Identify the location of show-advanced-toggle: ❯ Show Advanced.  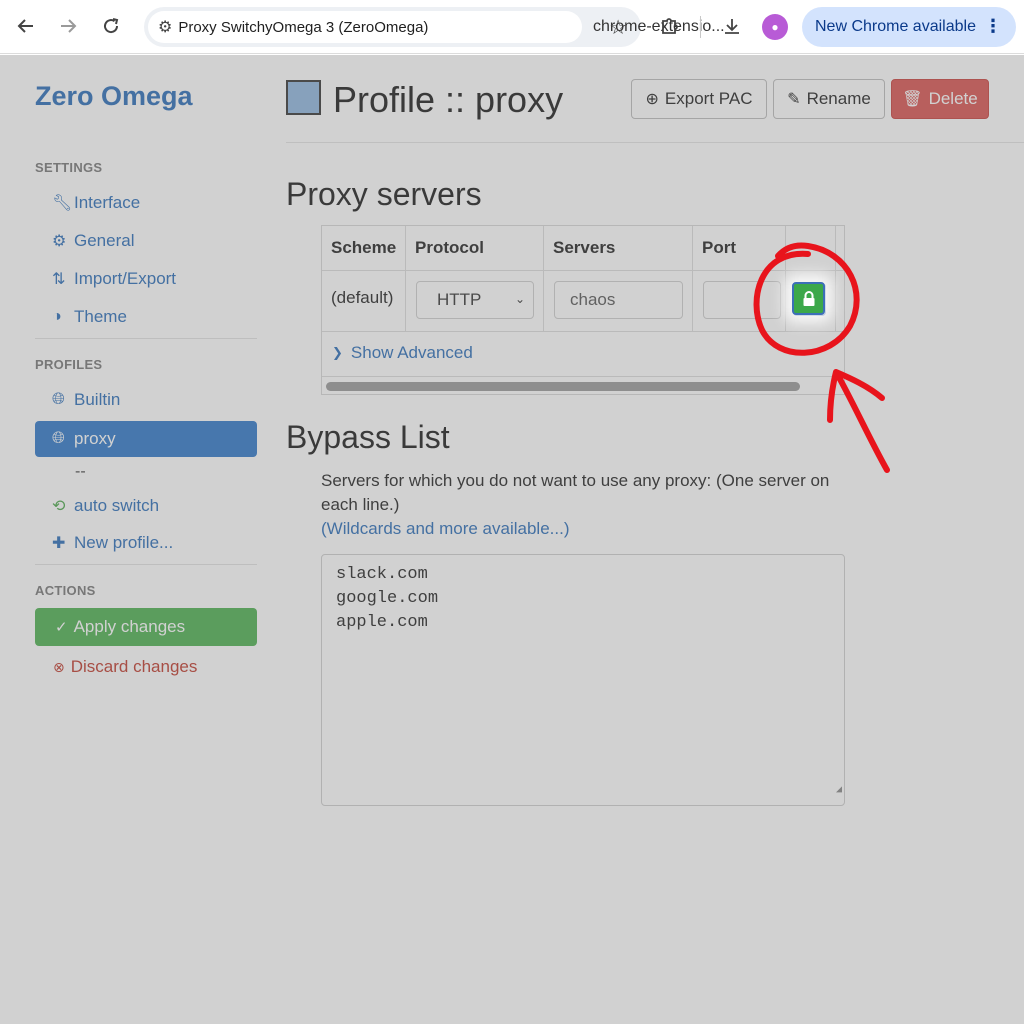
(402, 353).